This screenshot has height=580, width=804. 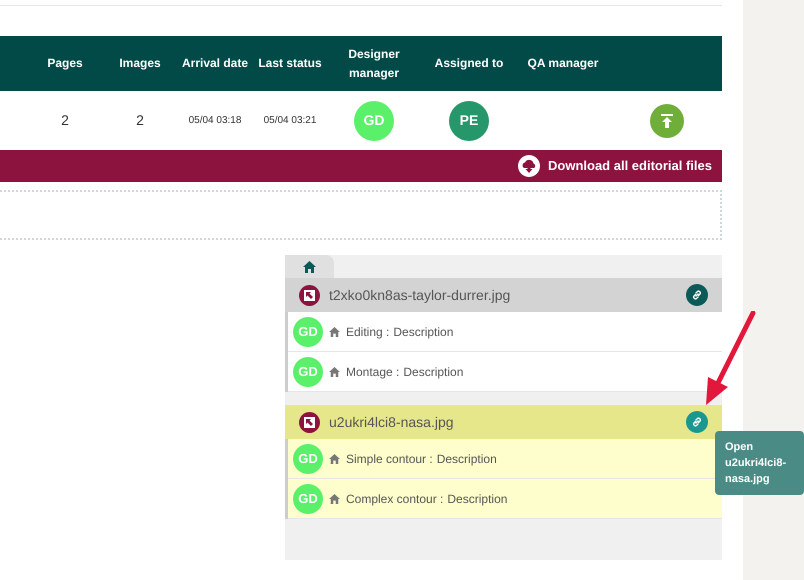 I want to click on cloud-download-icon, so click(x=529, y=166).